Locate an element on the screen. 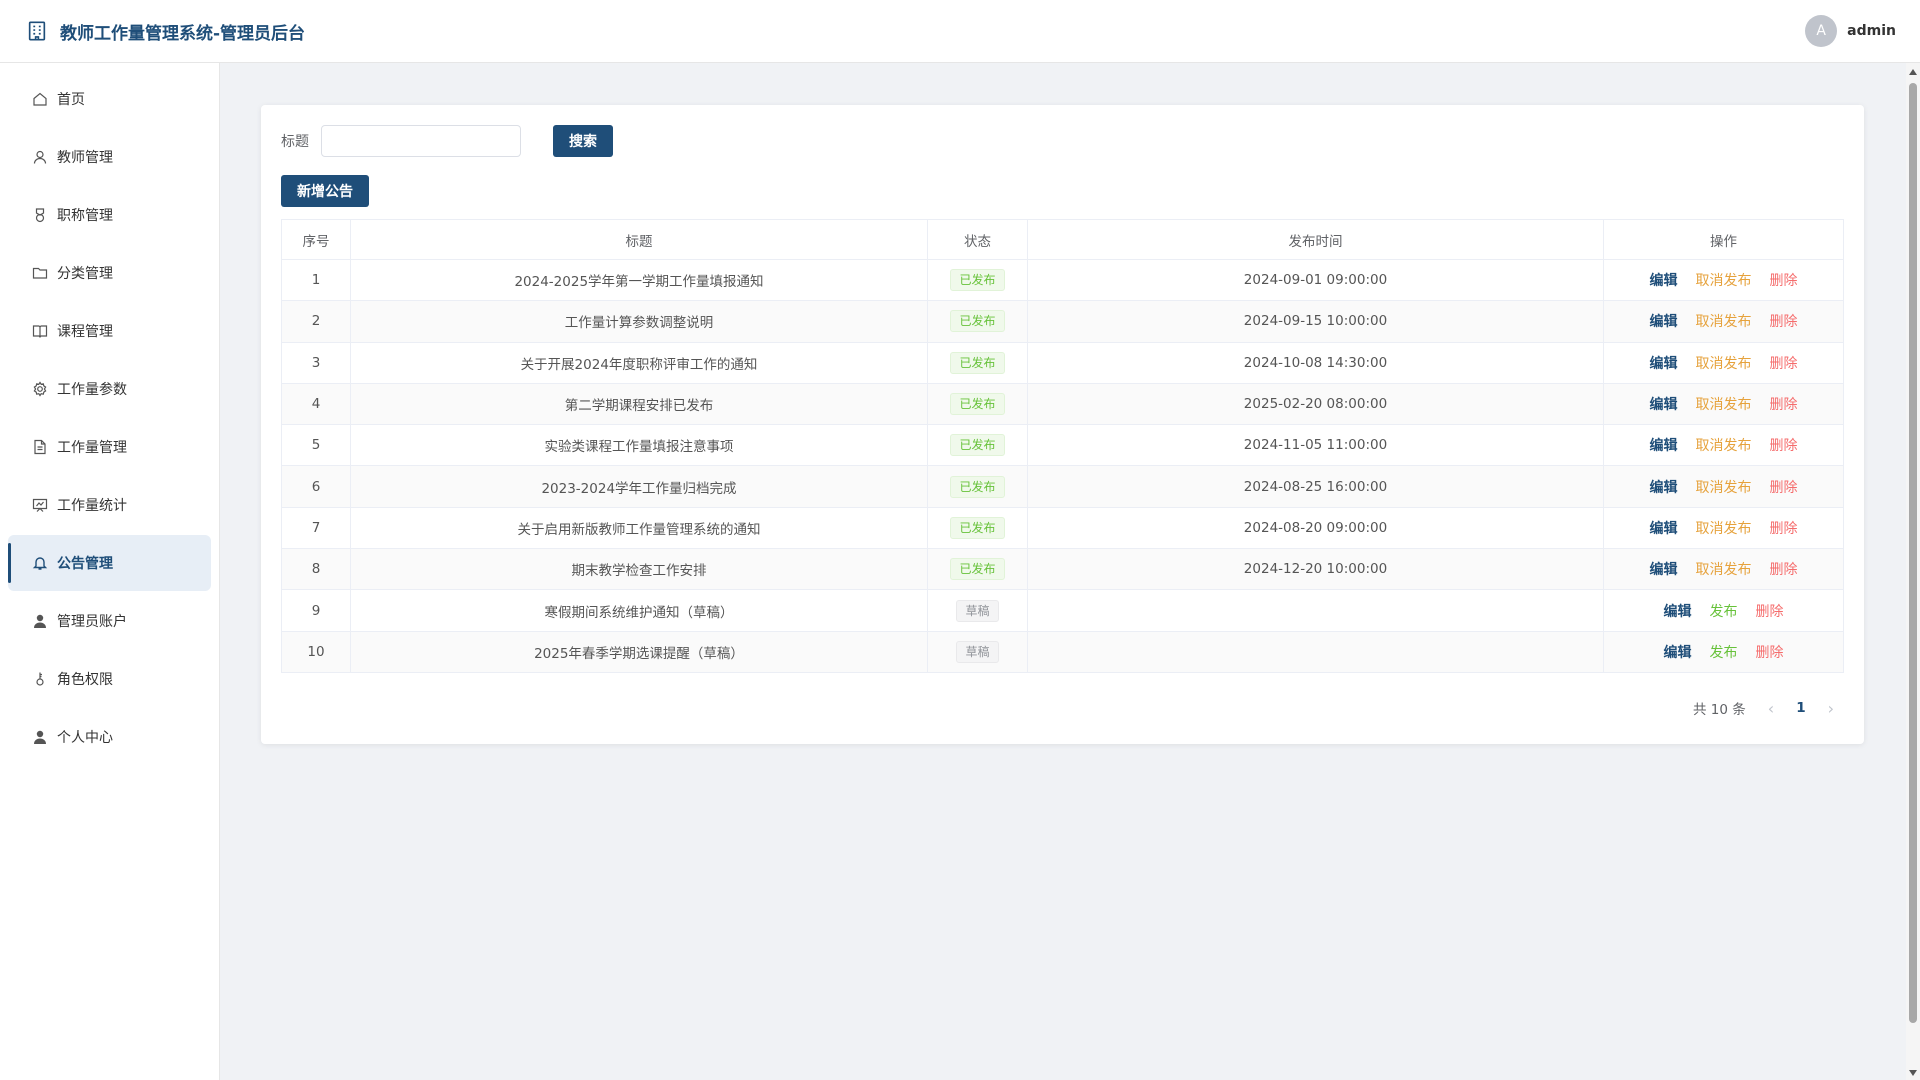 The width and height of the screenshot is (1920, 1080). cell-title: 2025年春季学期选课提醒（草稿） is located at coordinates (639, 651).